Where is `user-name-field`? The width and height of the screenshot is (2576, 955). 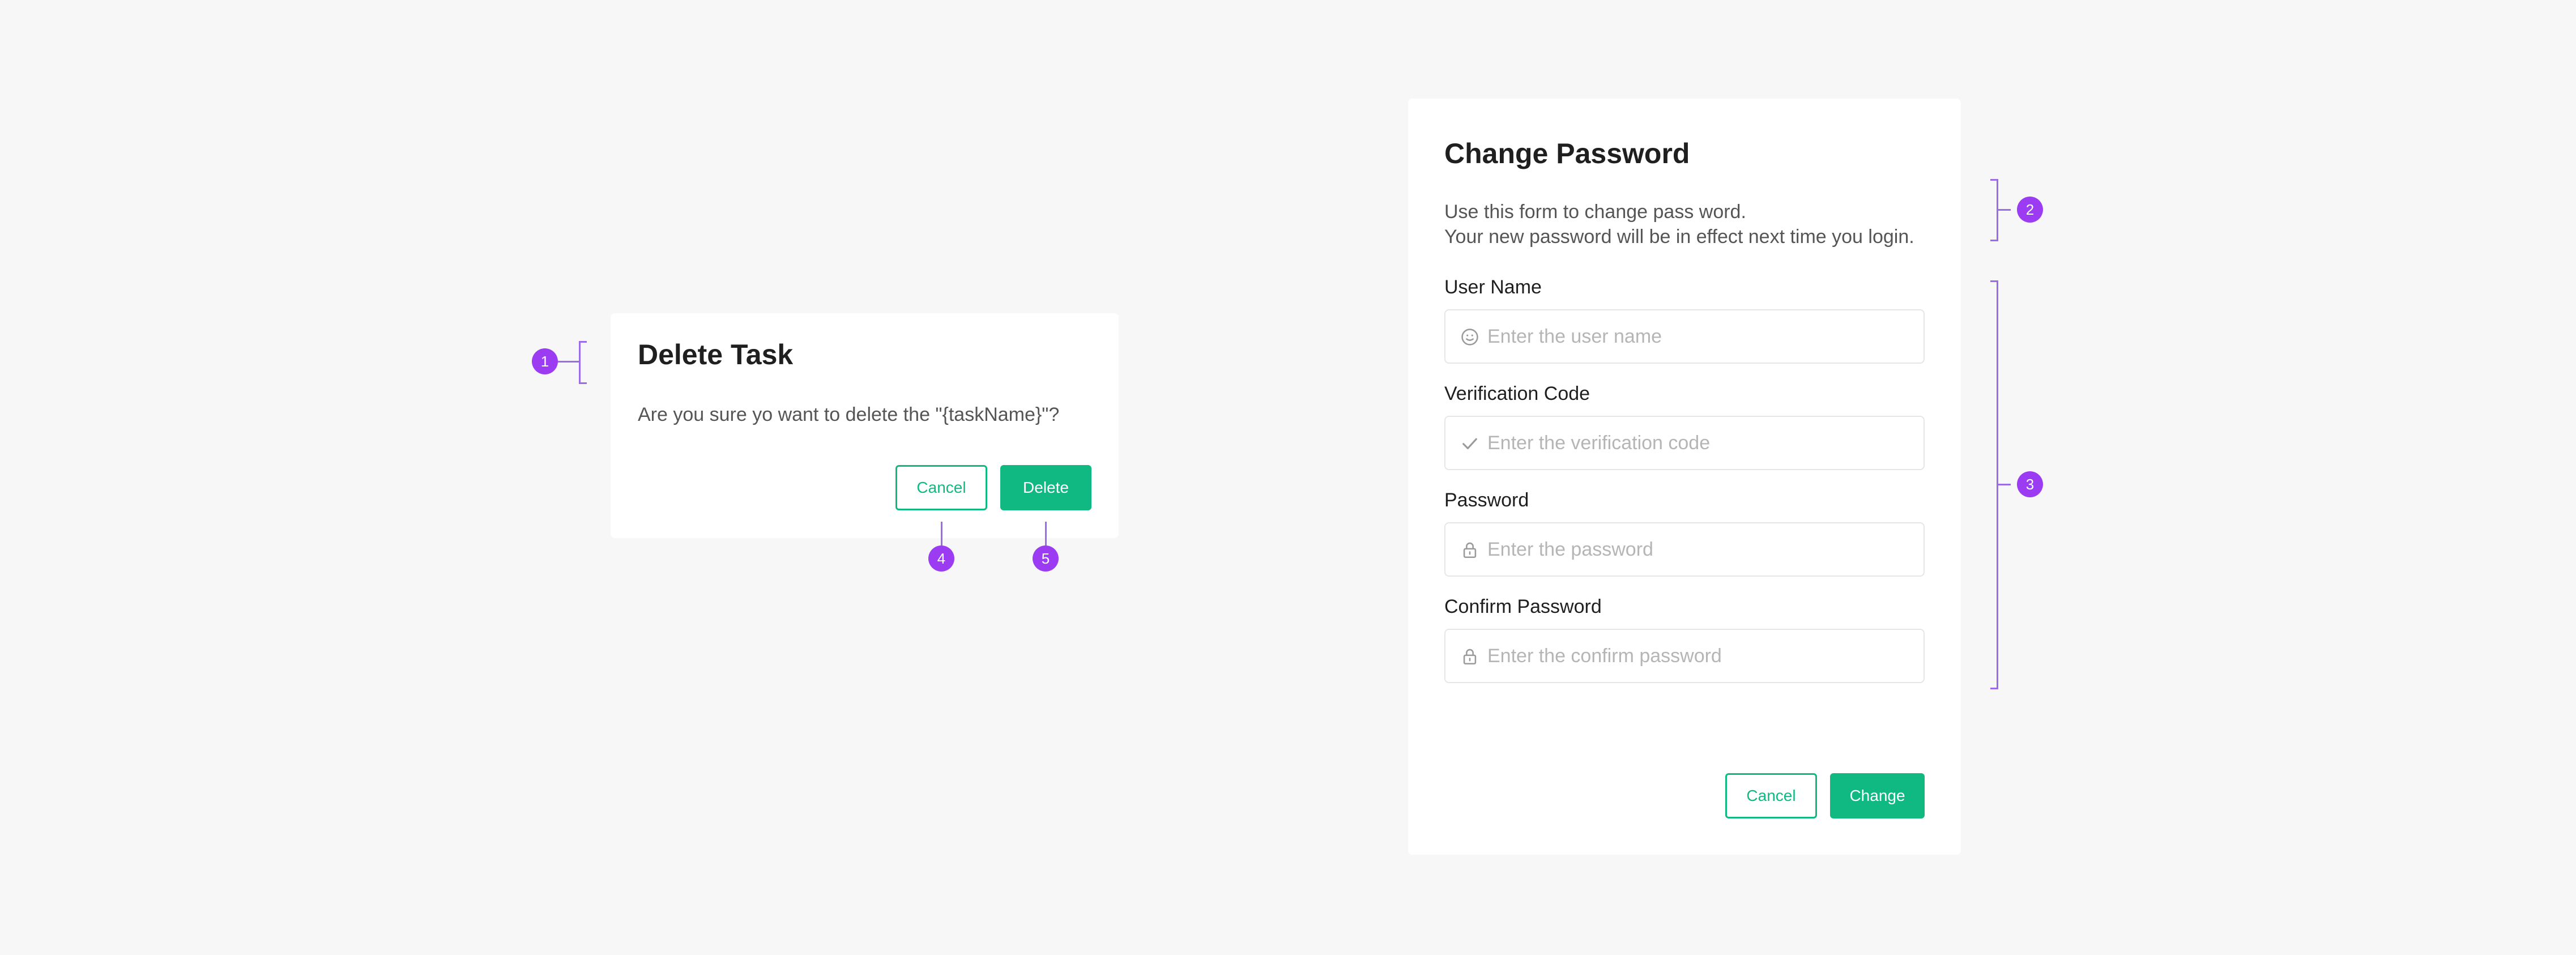
user-name-field is located at coordinates (1684, 337).